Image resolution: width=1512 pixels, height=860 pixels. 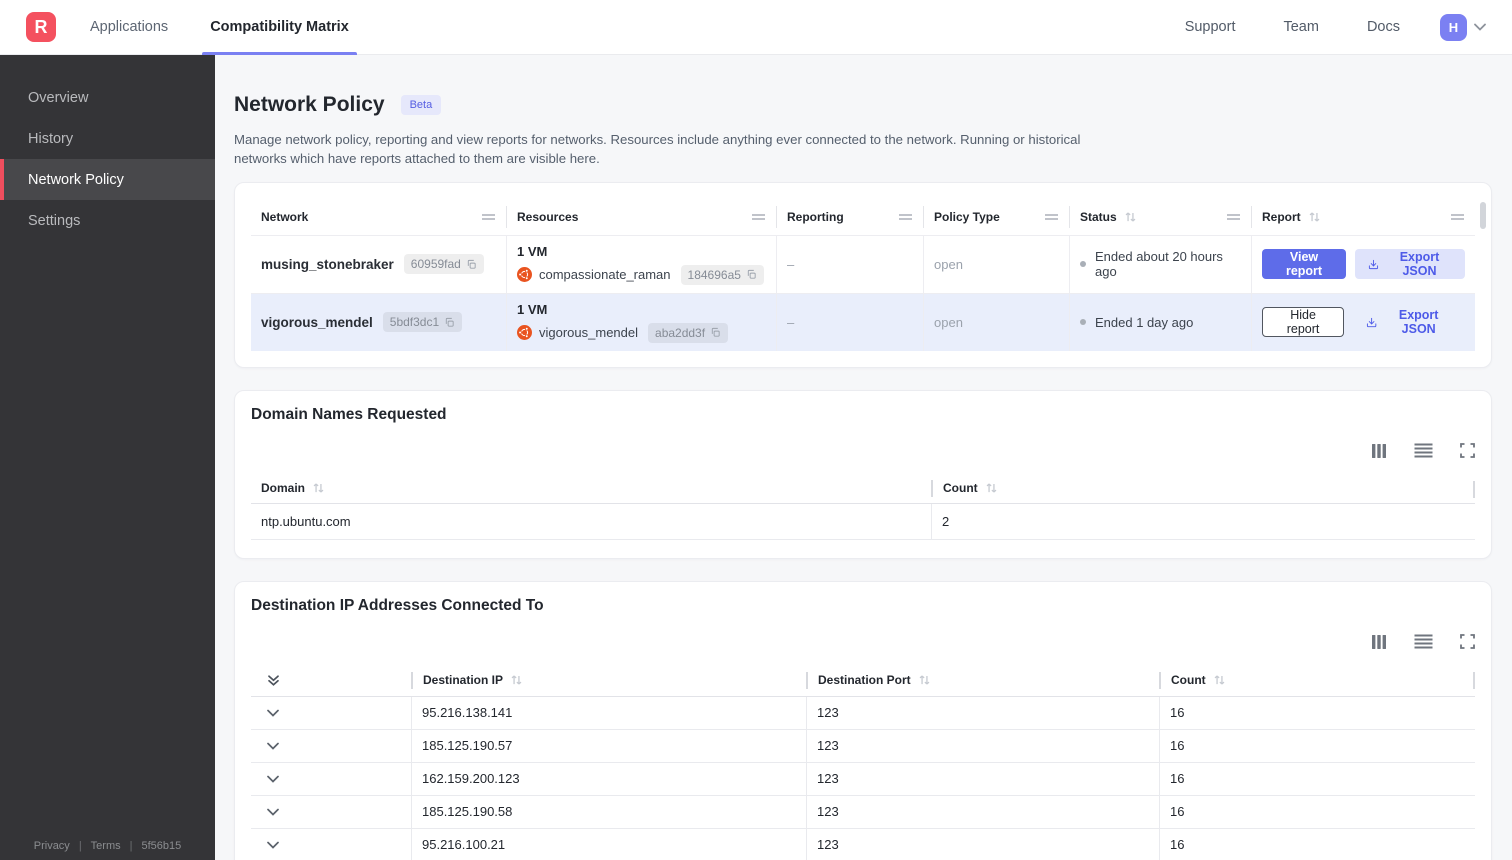 I want to click on column-header-reporting: Reporting, so click(x=849, y=216).